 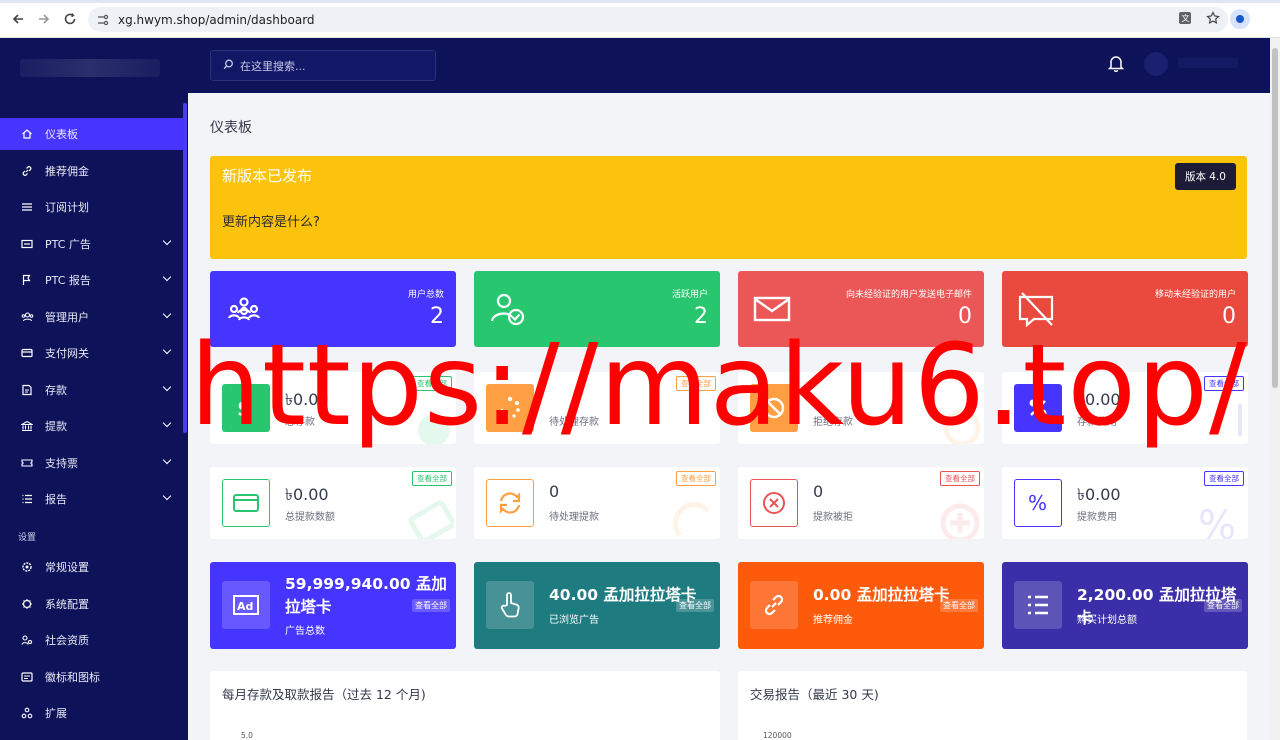 I want to click on sidebar-item-payment-gateways: 支付网关, so click(x=92, y=353).